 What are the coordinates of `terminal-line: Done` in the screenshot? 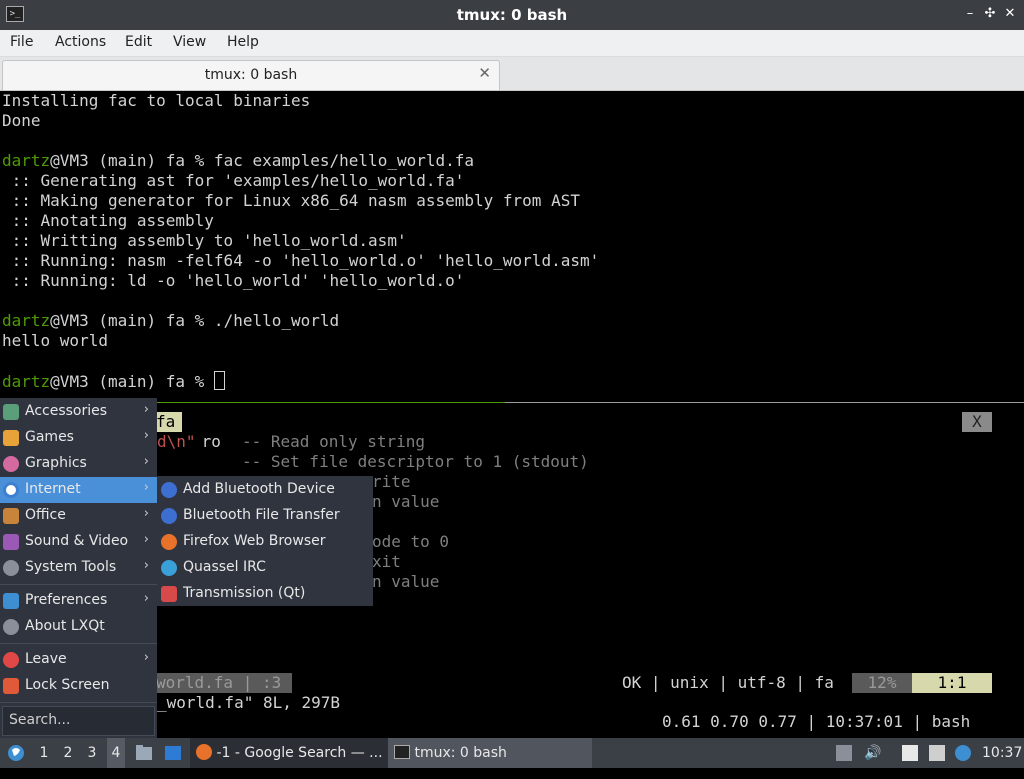 It's located at (21, 120).